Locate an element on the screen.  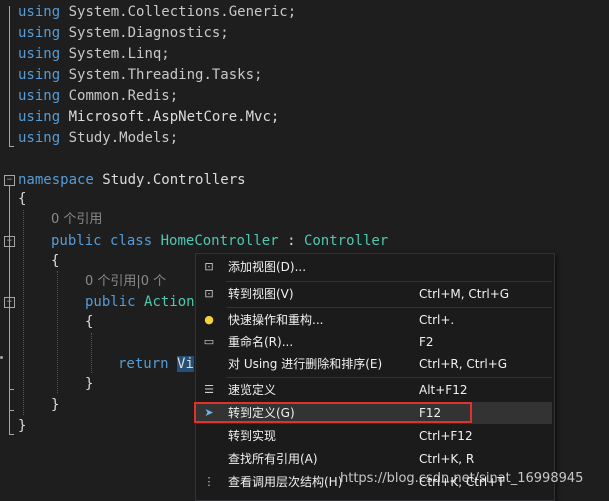
using-line: using System.Linq; is located at coordinates (94, 54).